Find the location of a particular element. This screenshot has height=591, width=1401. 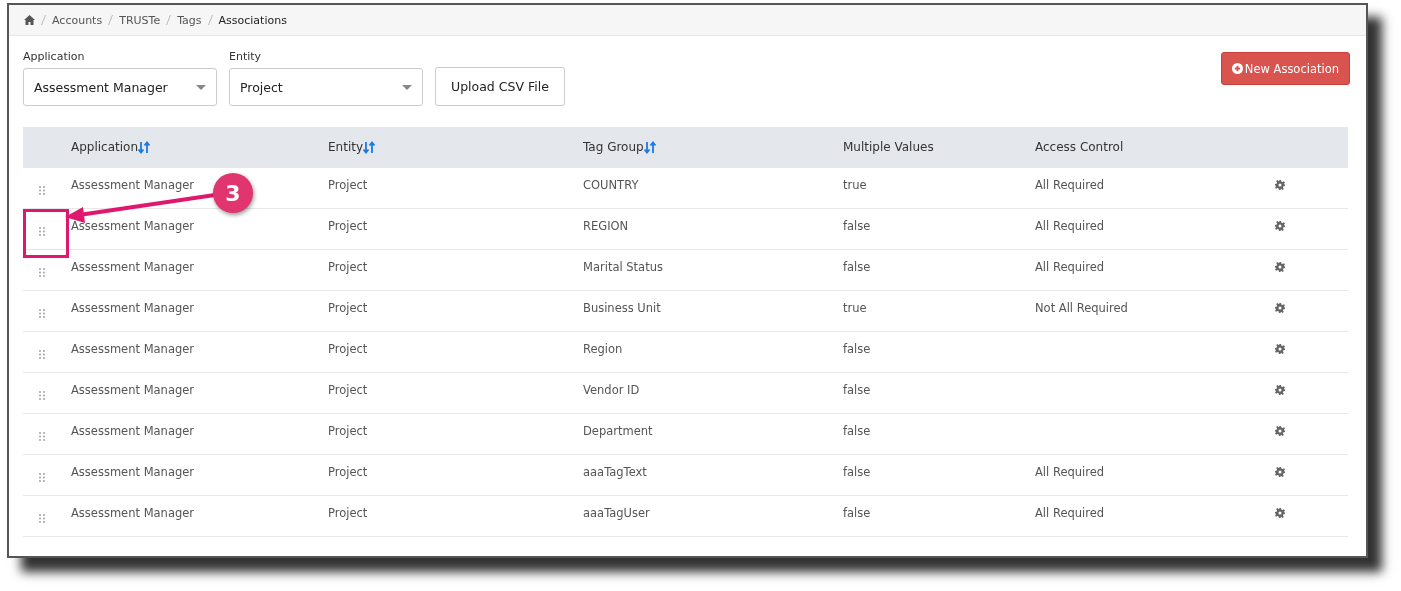

column-header: Multiple Values is located at coordinates (889, 147).